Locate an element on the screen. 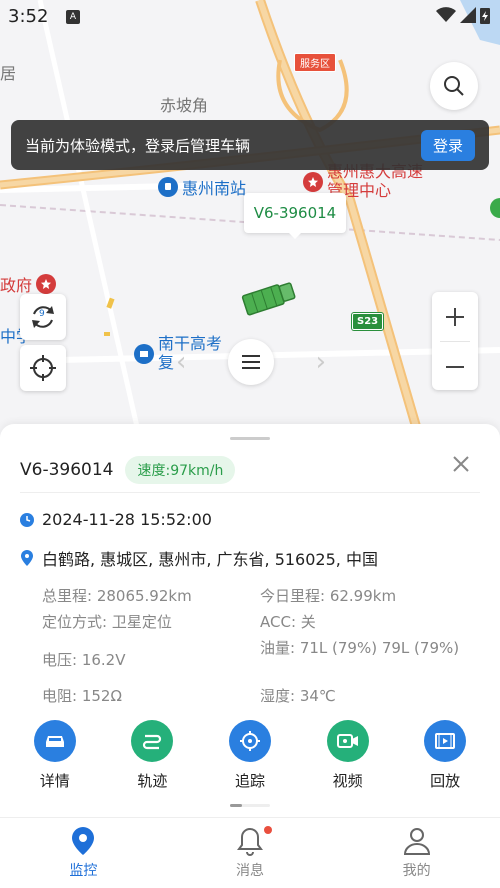 Image resolution: width=500 pixels, height=888 pixels. divider is located at coordinates (250, 492).